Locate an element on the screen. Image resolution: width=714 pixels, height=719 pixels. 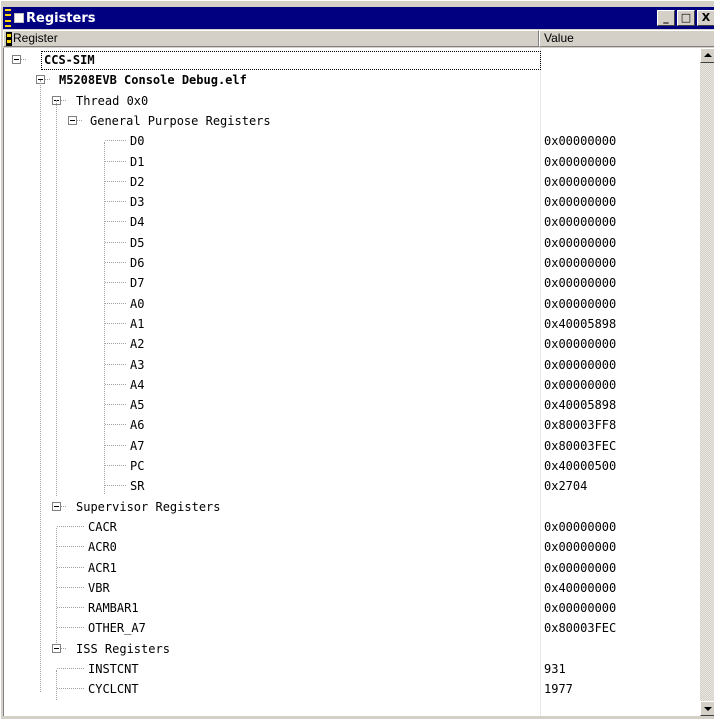
register-row: D4 0x00000000 is located at coordinates (352, 222).